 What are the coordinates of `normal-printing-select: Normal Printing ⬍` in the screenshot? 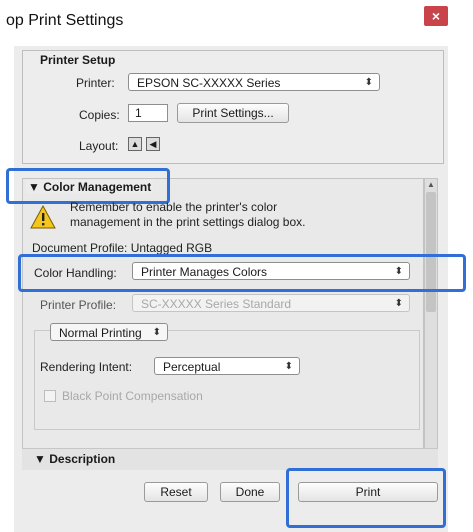 It's located at (109, 332).